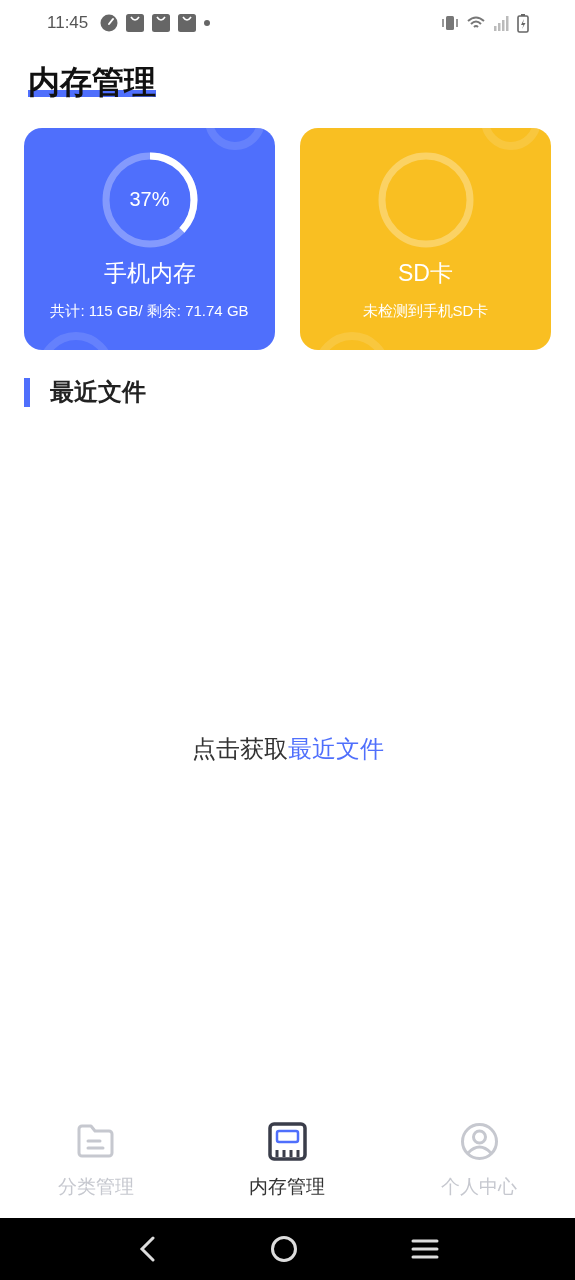 The width and height of the screenshot is (575, 1280). I want to click on nav-tab: 内存管理, so click(287, 1155).